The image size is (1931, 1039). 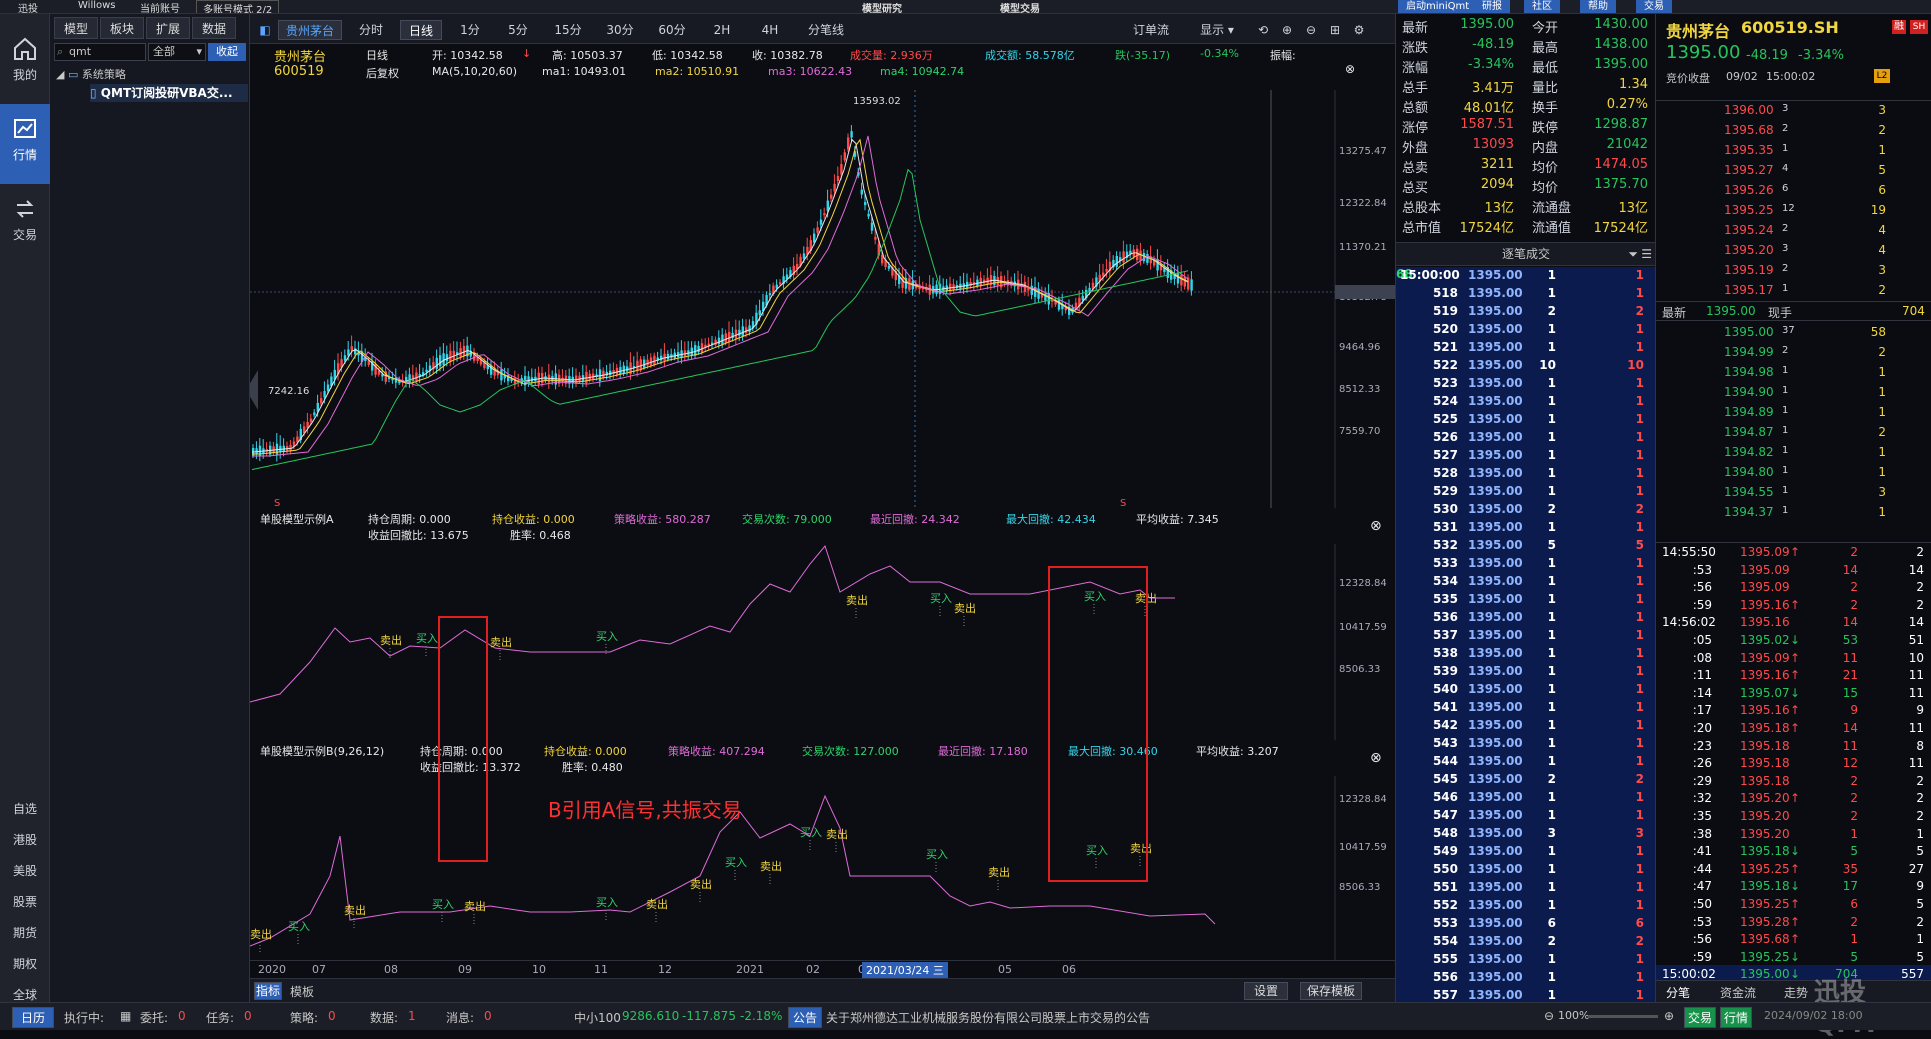 I want to click on tick-row: 528 1395.00 1 1, so click(x=1526, y=474).